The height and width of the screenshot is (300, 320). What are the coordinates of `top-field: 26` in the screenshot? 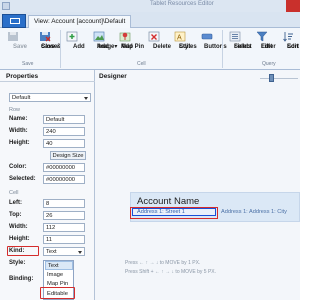 It's located at (64, 215).